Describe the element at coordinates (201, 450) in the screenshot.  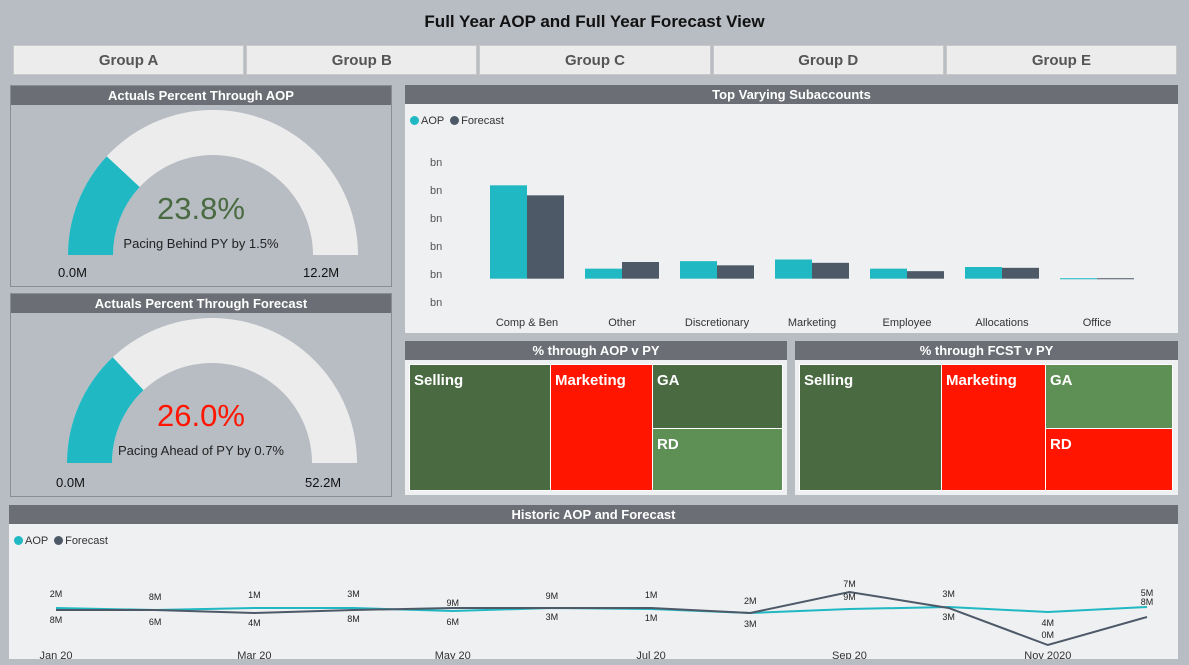
I see `gauge-fcst-subtitle: Pacing Ahead of PY by 0.7%` at that location.